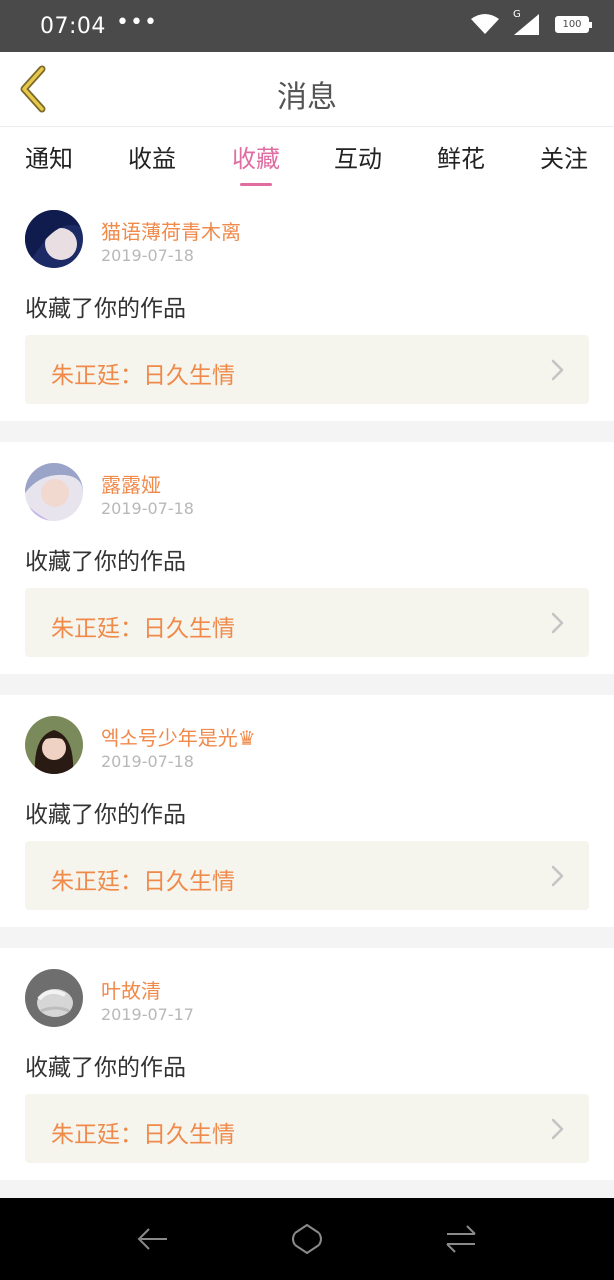 The image size is (614, 1280). I want to click on tab-label: 关注, so click(564, 159).